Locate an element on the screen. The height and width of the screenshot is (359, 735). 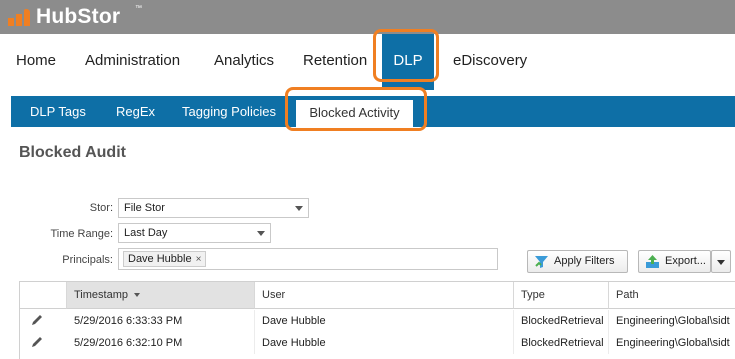
apply-filters-icon is located at coordinates (541, 262).